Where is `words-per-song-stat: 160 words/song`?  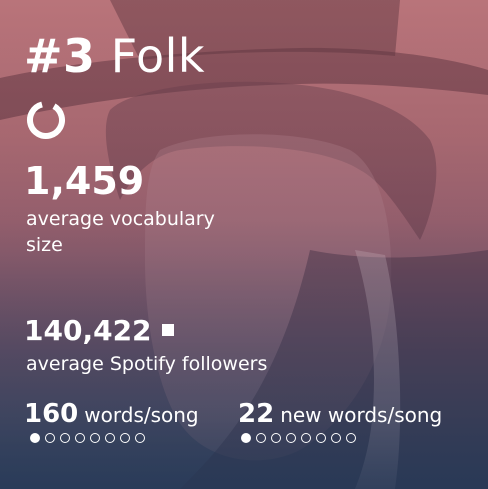 words-per-song-stat: 160 words/song is located at coordinates (111, 414).